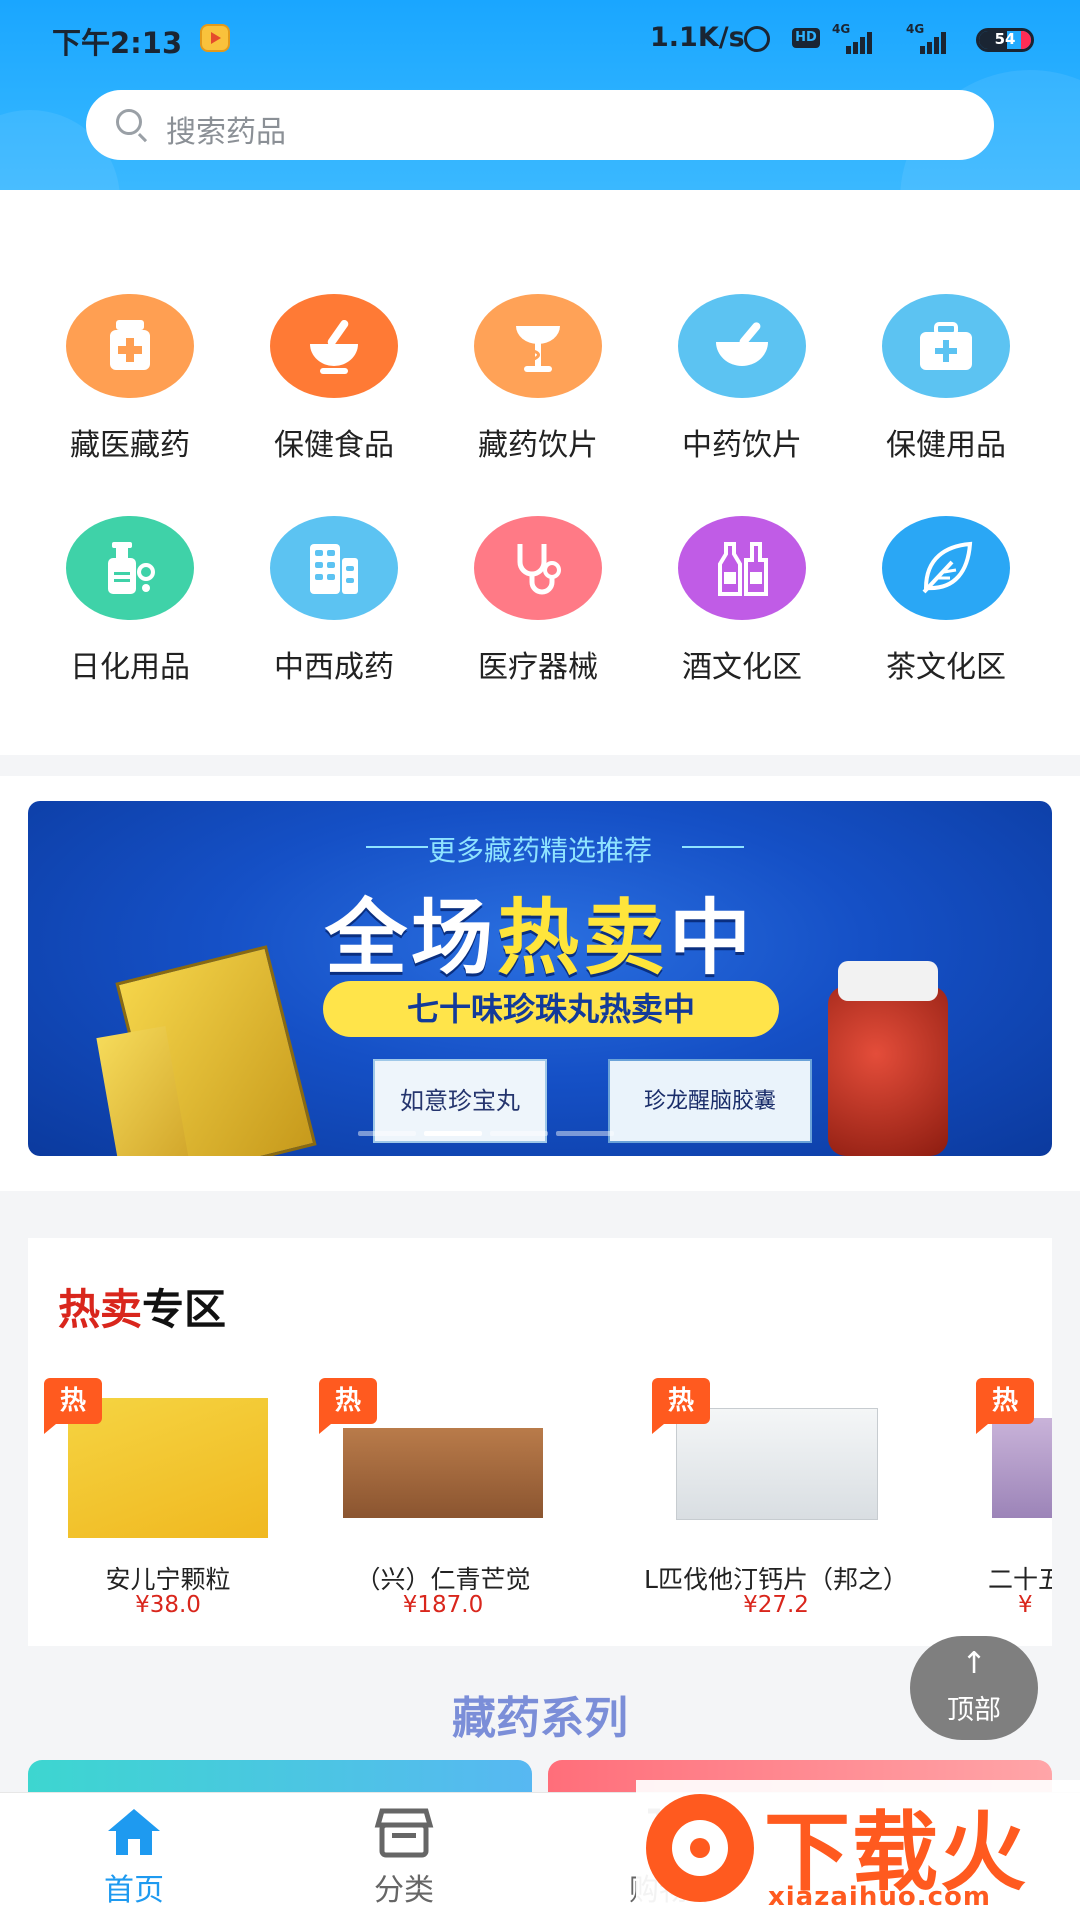 Image resolution: width=1080 pixels, height=1921 pixels. Describe the element at coordinates (117, 43) in the screenshot. I see `status-time: 下午2:13` at that location.